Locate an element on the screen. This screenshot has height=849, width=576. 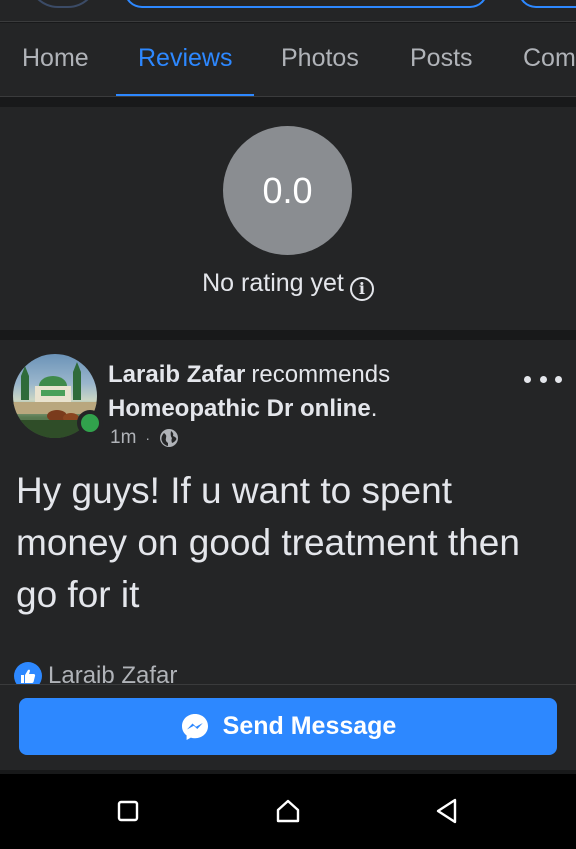
tab-reviews: Reviews is located at coordinates (185, 59).